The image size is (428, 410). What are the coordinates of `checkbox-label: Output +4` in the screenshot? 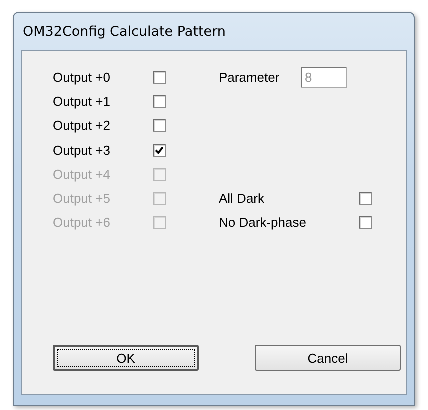 It's located at (82, 174).